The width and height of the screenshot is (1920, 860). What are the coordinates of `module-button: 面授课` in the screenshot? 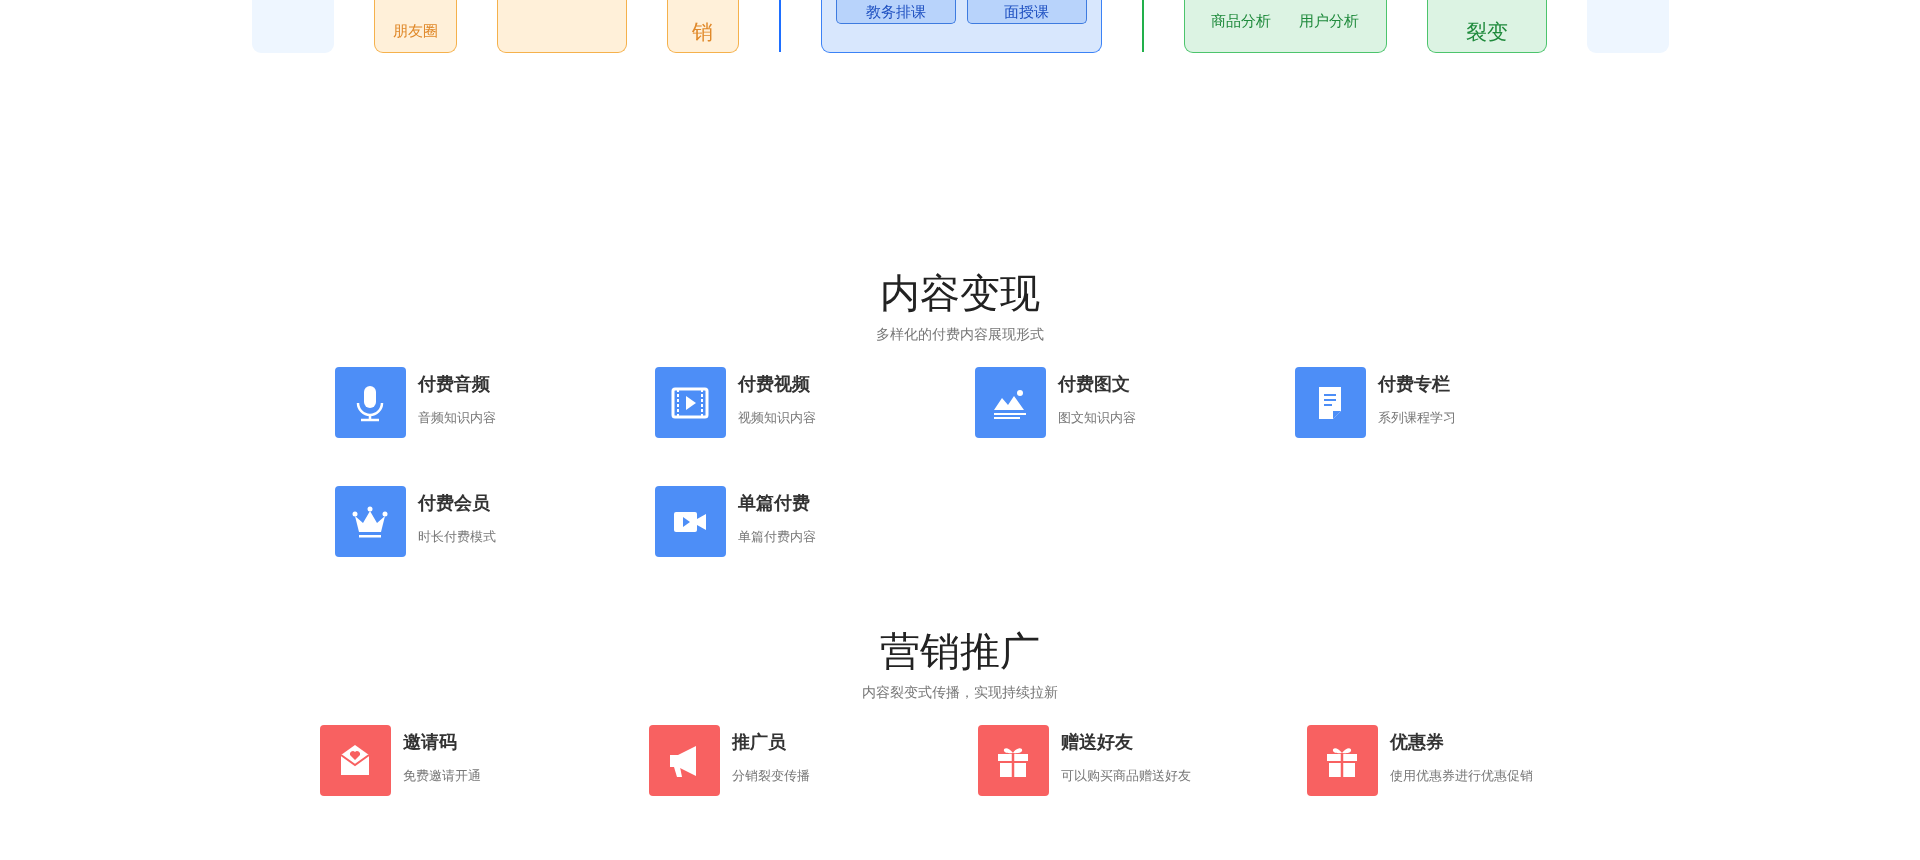 It's located at (1026, 12).